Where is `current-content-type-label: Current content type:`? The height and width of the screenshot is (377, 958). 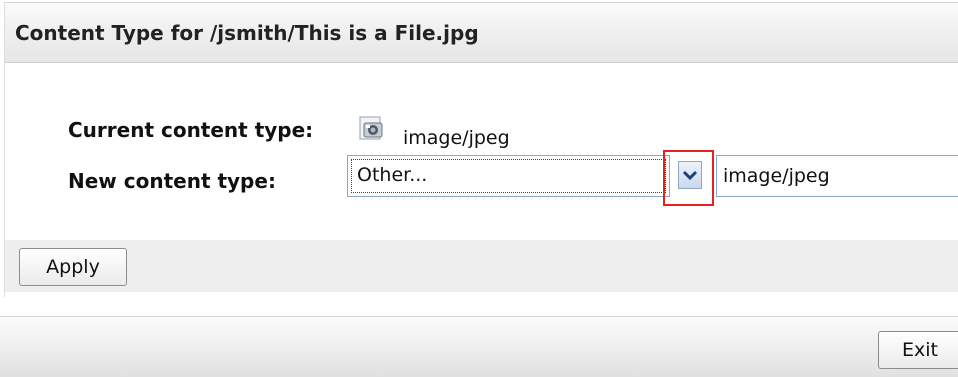 current-content-type-label: Current content type: is located at coordinates (191, 130).